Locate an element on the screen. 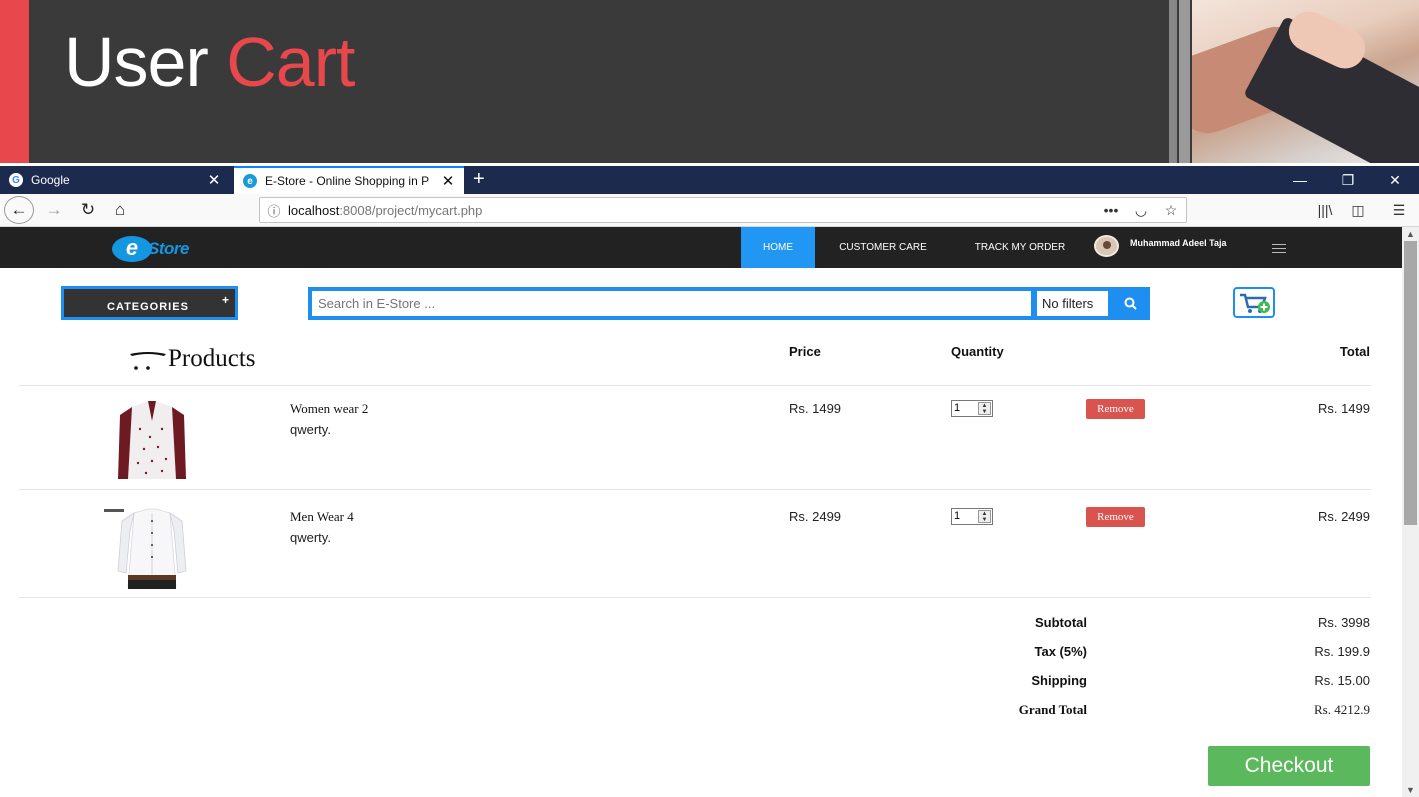 This screenshot has width=1419, height=797. subtotal-label: Subtotal is located at coordinates (1061, 622).